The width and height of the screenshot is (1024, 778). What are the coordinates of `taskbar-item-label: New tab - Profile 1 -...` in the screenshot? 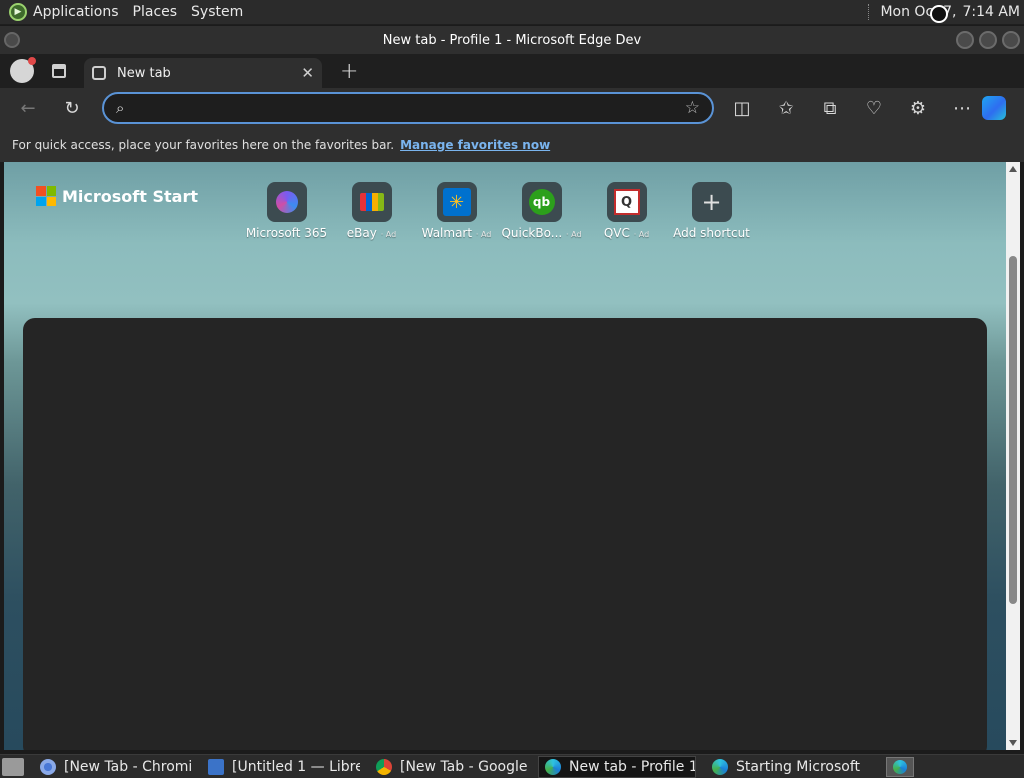 It's located at (632, 766).